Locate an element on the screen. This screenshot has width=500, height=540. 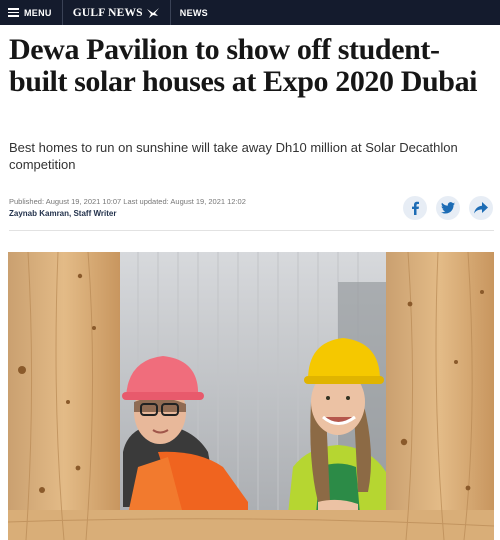
top-navigation-bar: MENU GULF NEWS NEWS is located at coordinates (250, 12).